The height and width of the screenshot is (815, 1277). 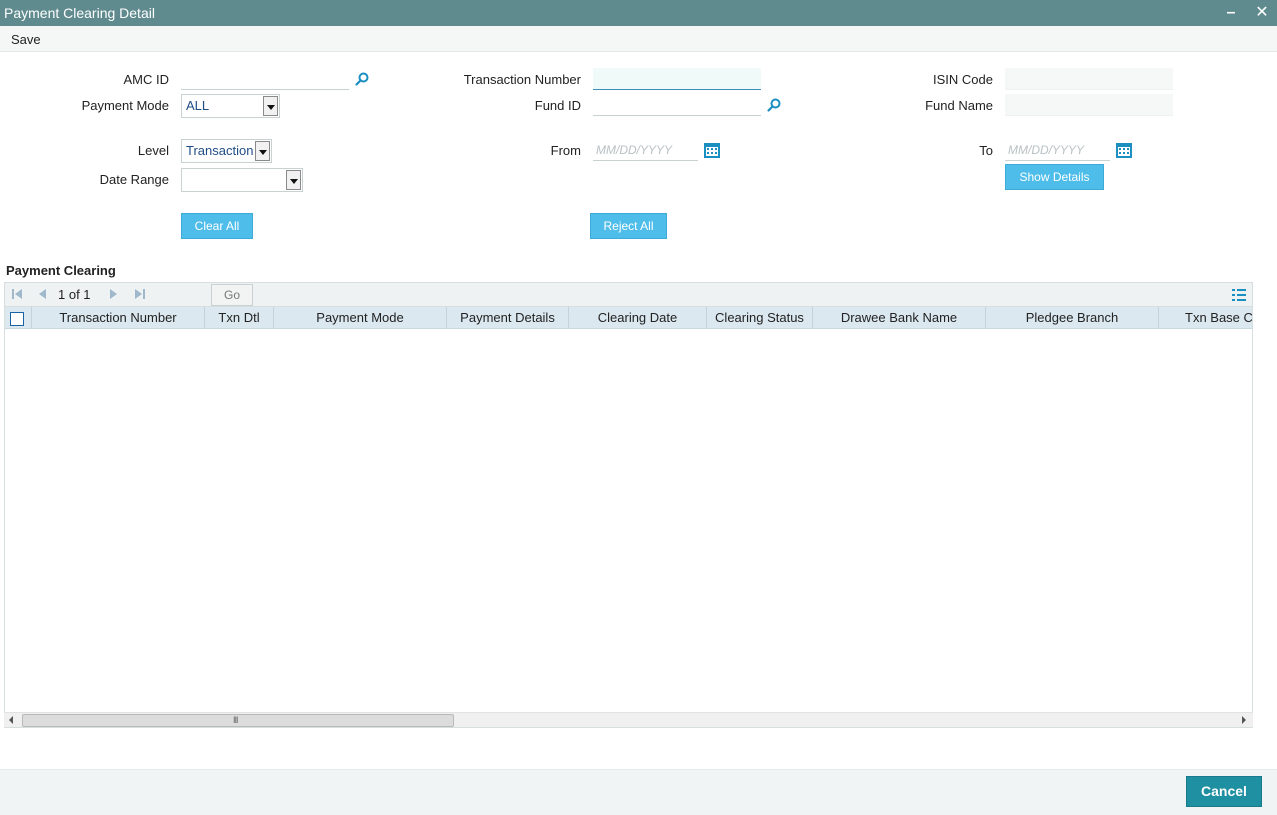 What do you see at coordinates (265, 79) in the screenshot?
I see `amc-id-input` at bounding box center [265, 79].